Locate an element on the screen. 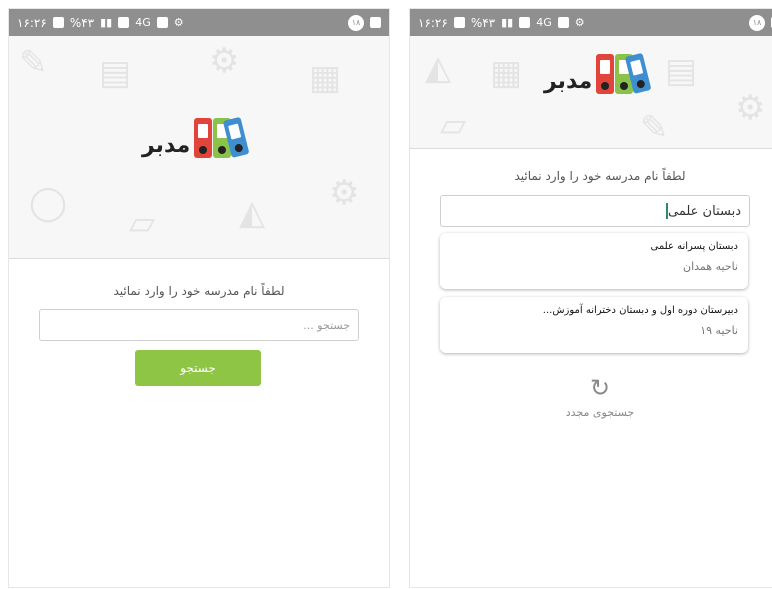 The width and height of the screenshot is (772, 589). result-item: دبستان پسرانه علمی ناحیه همدان is located at coordinates (594, 261).